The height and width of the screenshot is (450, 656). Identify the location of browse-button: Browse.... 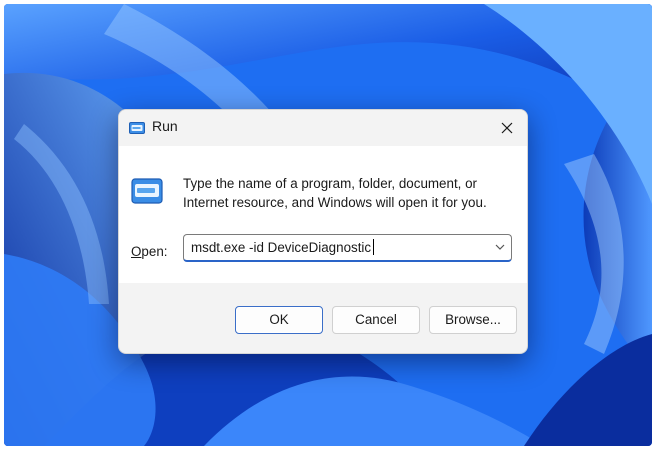
(473, 320).